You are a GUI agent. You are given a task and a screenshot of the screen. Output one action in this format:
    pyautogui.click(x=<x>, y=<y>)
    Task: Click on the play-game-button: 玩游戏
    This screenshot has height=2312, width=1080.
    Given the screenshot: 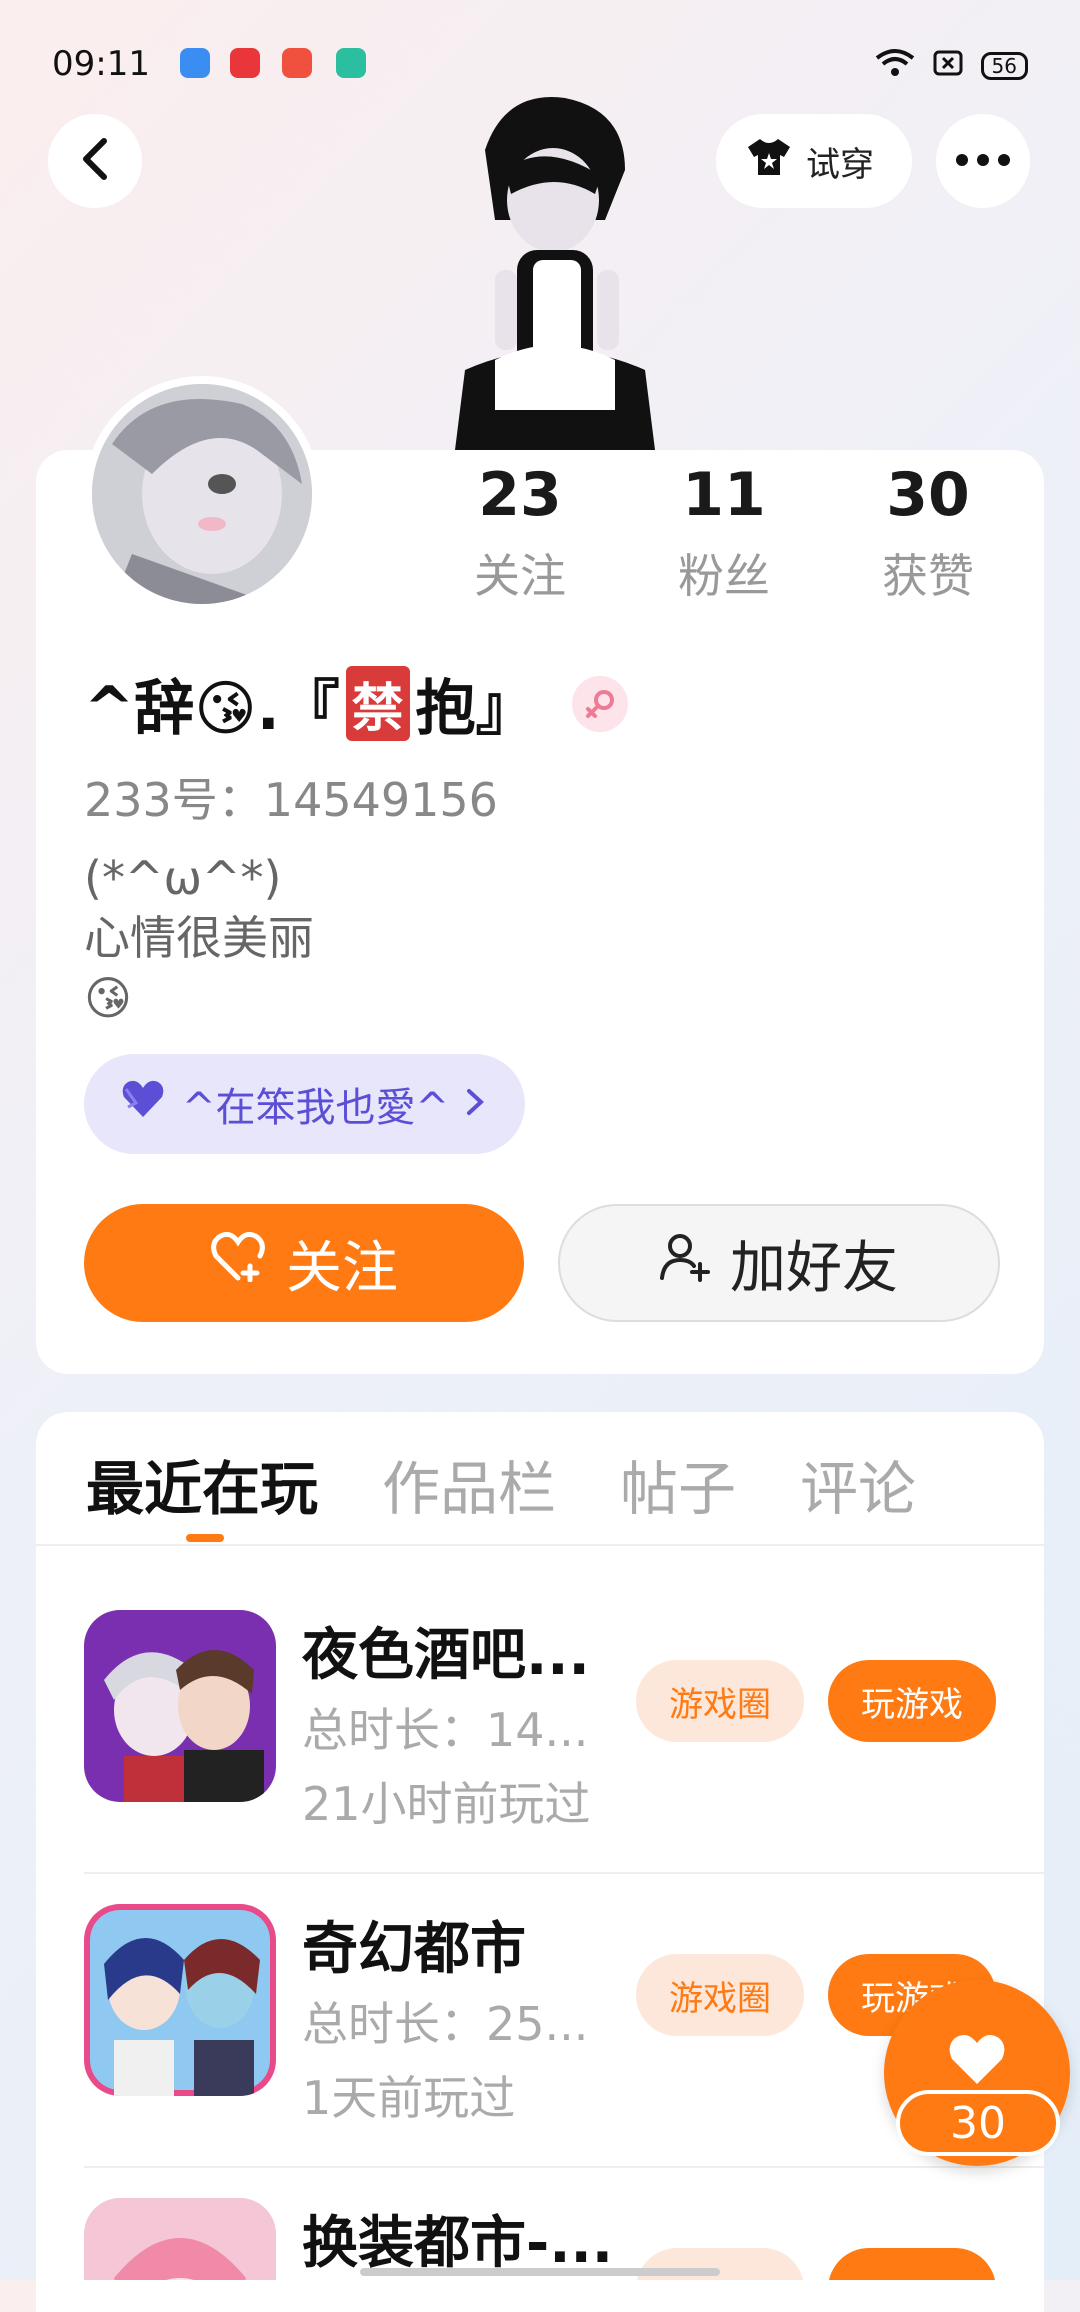 What is the action you would take?
    pyautogui.click(x=912, y=1701)
    